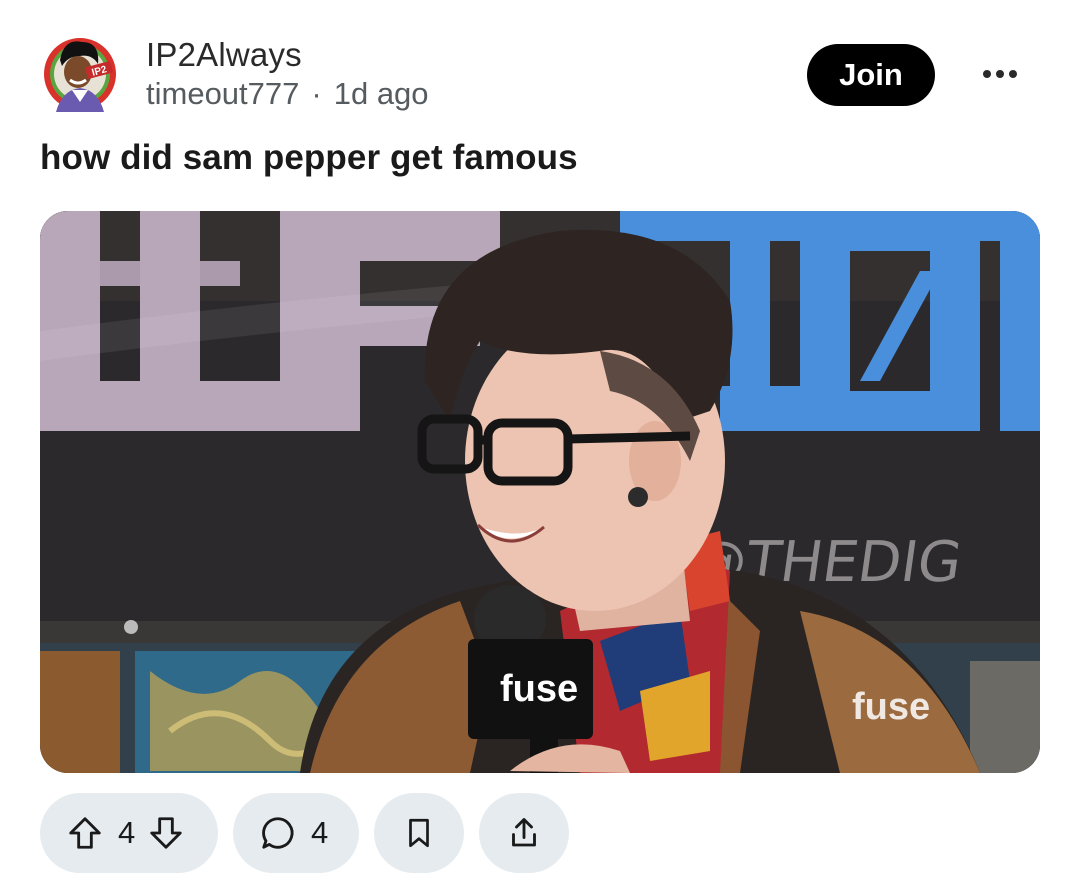  I want to click on comments-button: 4, so click(296, 833).